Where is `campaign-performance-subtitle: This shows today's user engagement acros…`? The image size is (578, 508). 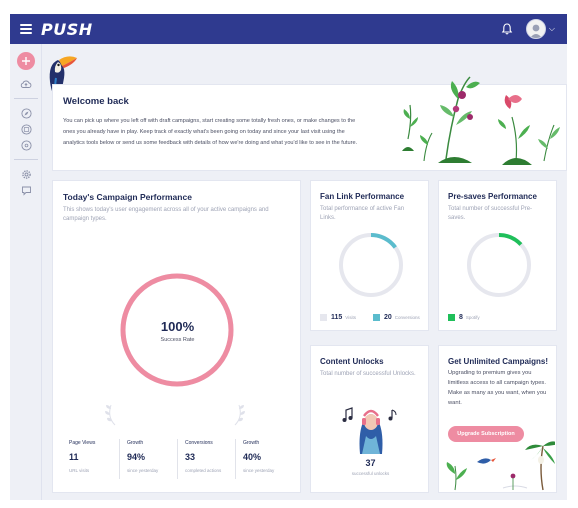 campaign-performance-subtitle: This shows today's user engagement acros… is located at coordinates (166, 214).